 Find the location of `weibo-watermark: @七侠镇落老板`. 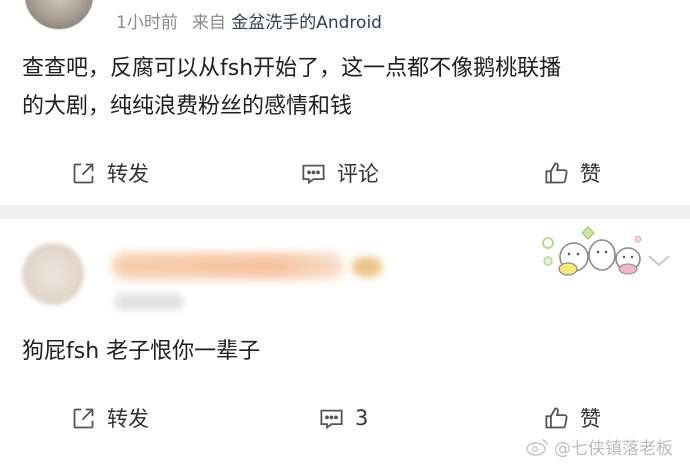

weibo-watermark: @七侠镇落老板 is located at coordinates (599, 446).